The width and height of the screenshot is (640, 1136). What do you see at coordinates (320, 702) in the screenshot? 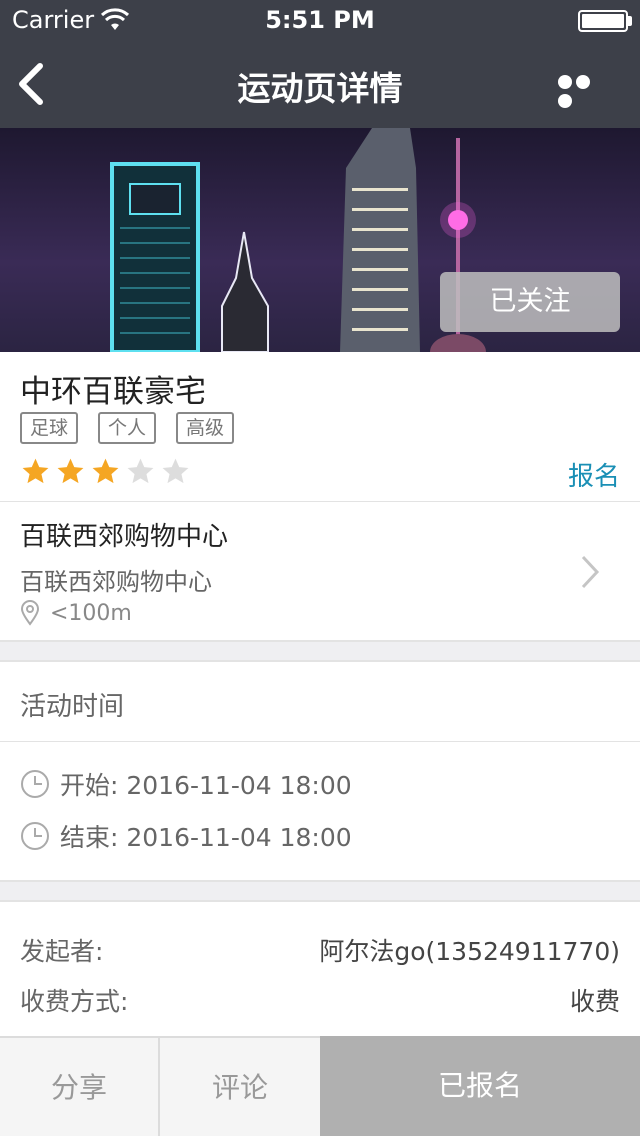
I see `activity-time-header: 活动时间` at bounding box center [320, 702].